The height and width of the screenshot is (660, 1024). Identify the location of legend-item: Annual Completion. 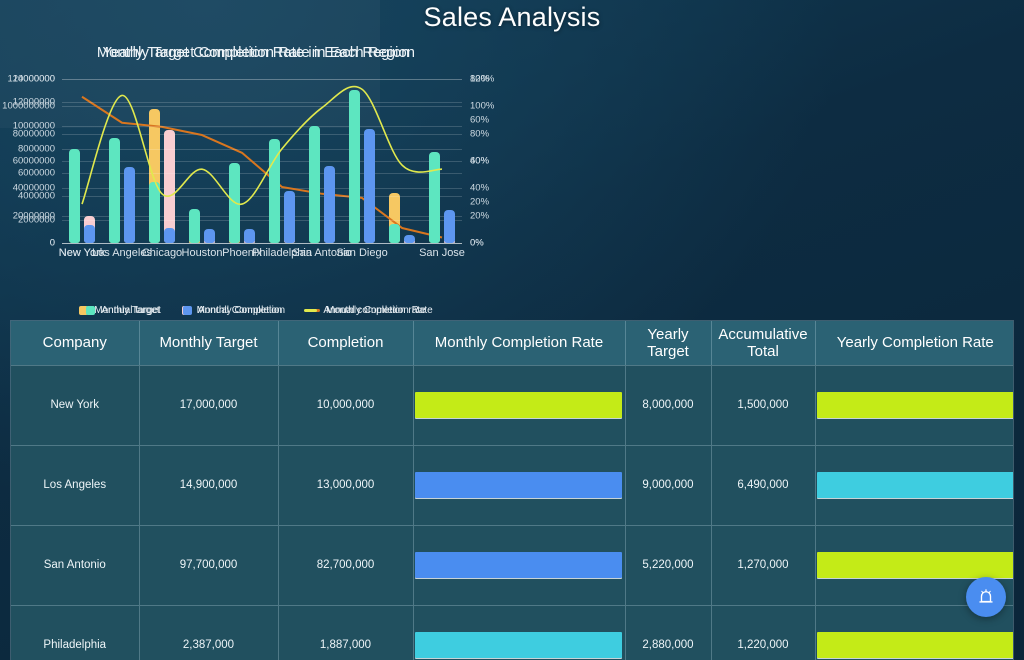
(232, 310).